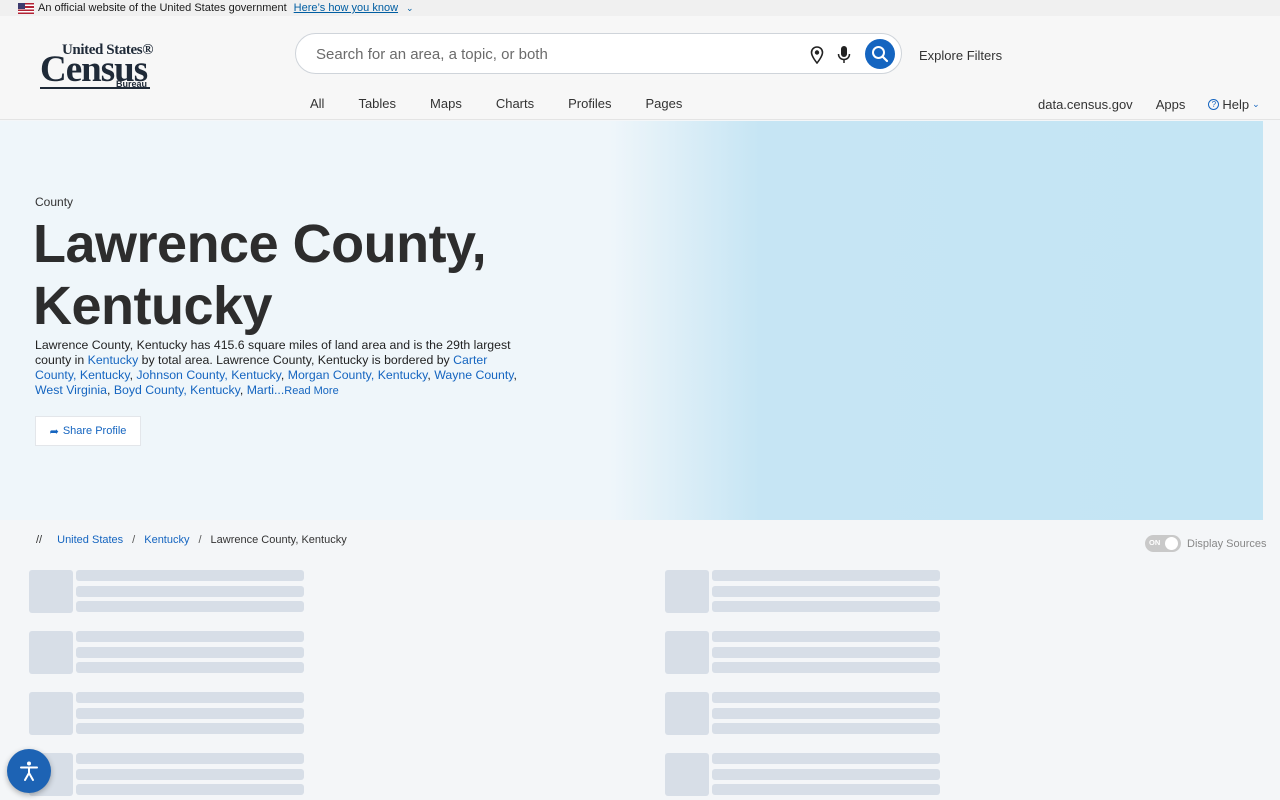 The width and height of the screenshot is (1280, 800). What do you see at coordinates (1149, 104) in the screenshot?
I see `utility-nav: data.census.gov Apps ? Help ⌄` at bounding box center [1149, 104].